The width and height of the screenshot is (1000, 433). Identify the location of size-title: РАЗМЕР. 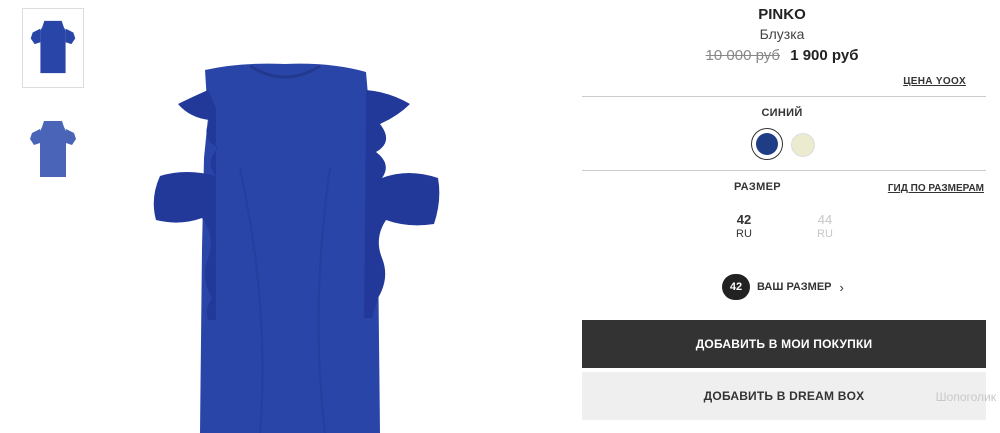
(757, 187).